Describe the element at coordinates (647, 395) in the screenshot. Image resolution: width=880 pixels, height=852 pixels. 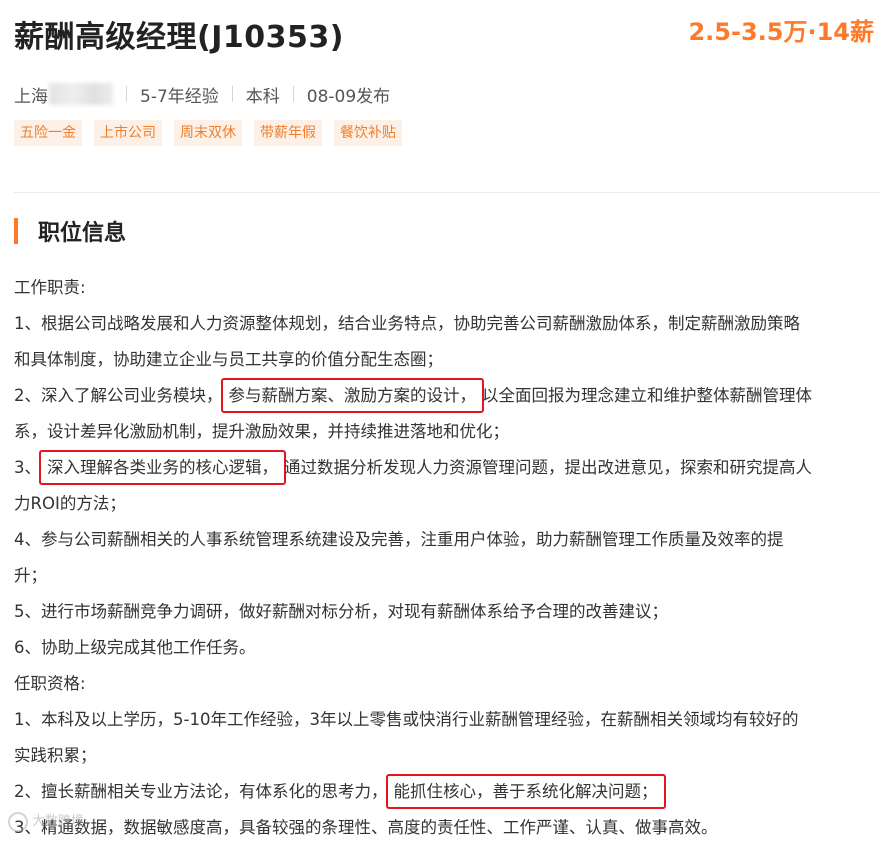
I see `description-text: 以全面回报为理念建立和维护整体薪酬管理体` at that location.